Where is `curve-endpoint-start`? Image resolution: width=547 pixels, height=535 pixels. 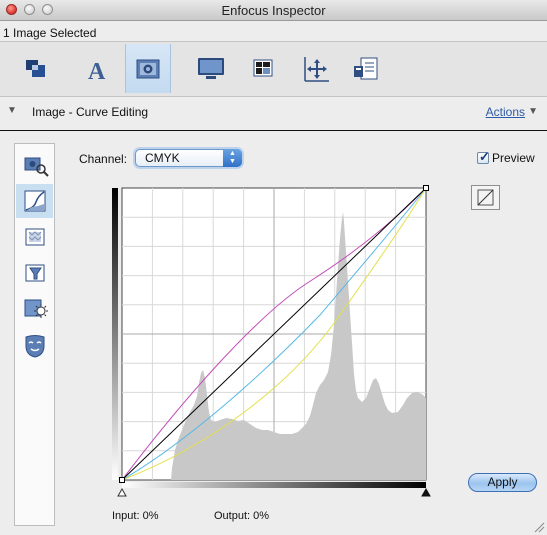
curve-endpoint-start is located at coordinates (122, 480).